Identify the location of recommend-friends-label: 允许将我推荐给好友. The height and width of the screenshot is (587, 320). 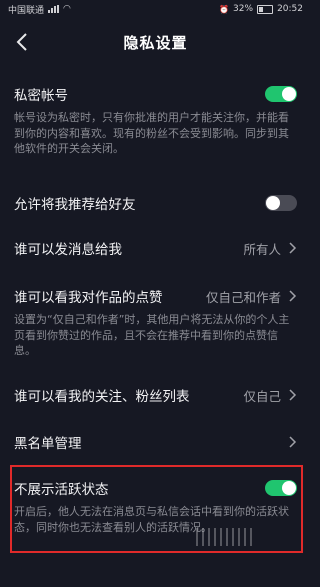
(75, 205).